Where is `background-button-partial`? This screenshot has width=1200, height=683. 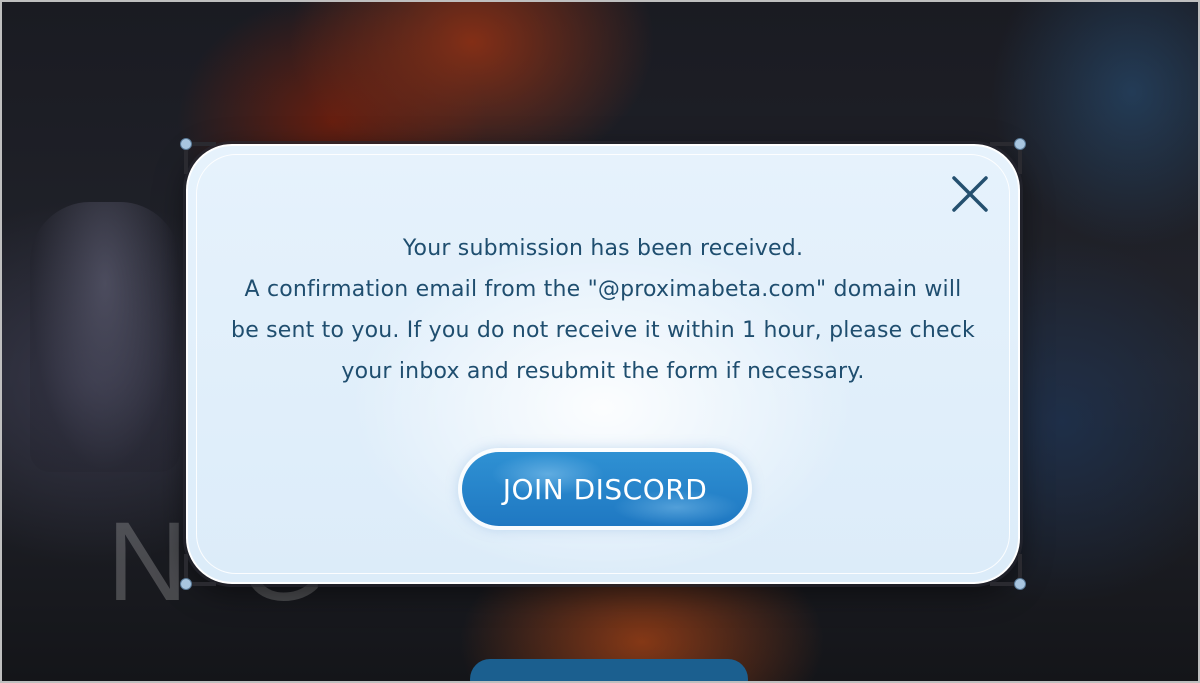 background-button-partial is located at coordinates (609, 670).